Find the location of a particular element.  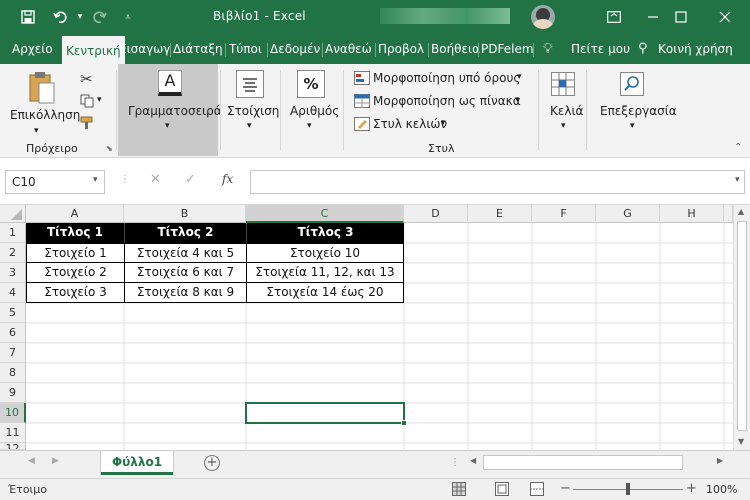

insert-function-button: fx is located at coordinates (227, 179).